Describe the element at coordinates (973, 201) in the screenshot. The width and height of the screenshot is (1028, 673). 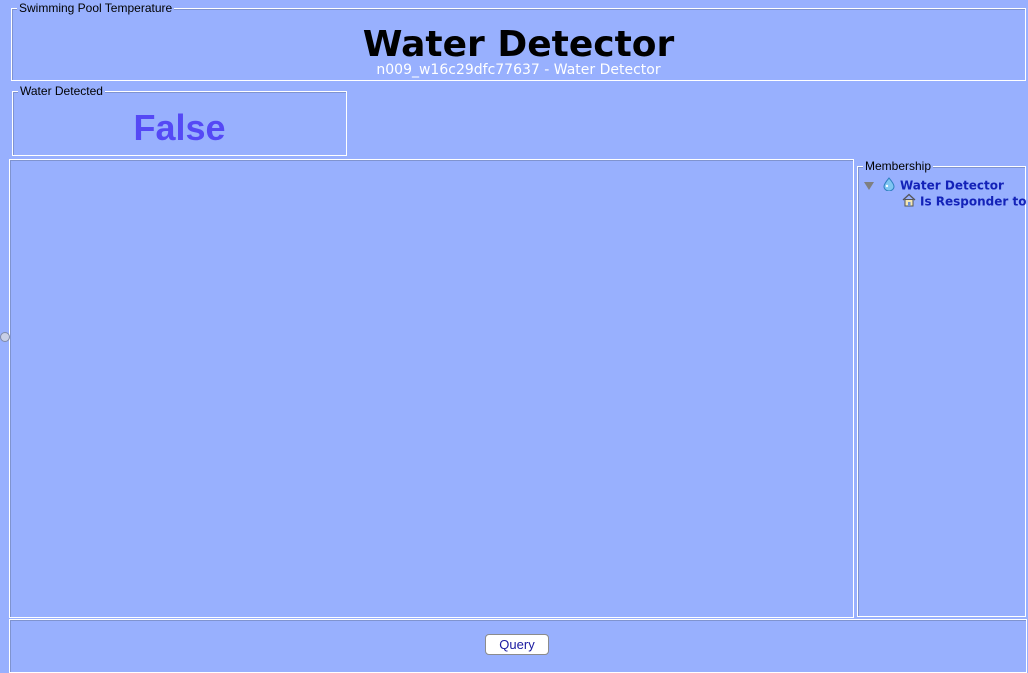
I see `tree-node-label: Is Responder to` at that location.